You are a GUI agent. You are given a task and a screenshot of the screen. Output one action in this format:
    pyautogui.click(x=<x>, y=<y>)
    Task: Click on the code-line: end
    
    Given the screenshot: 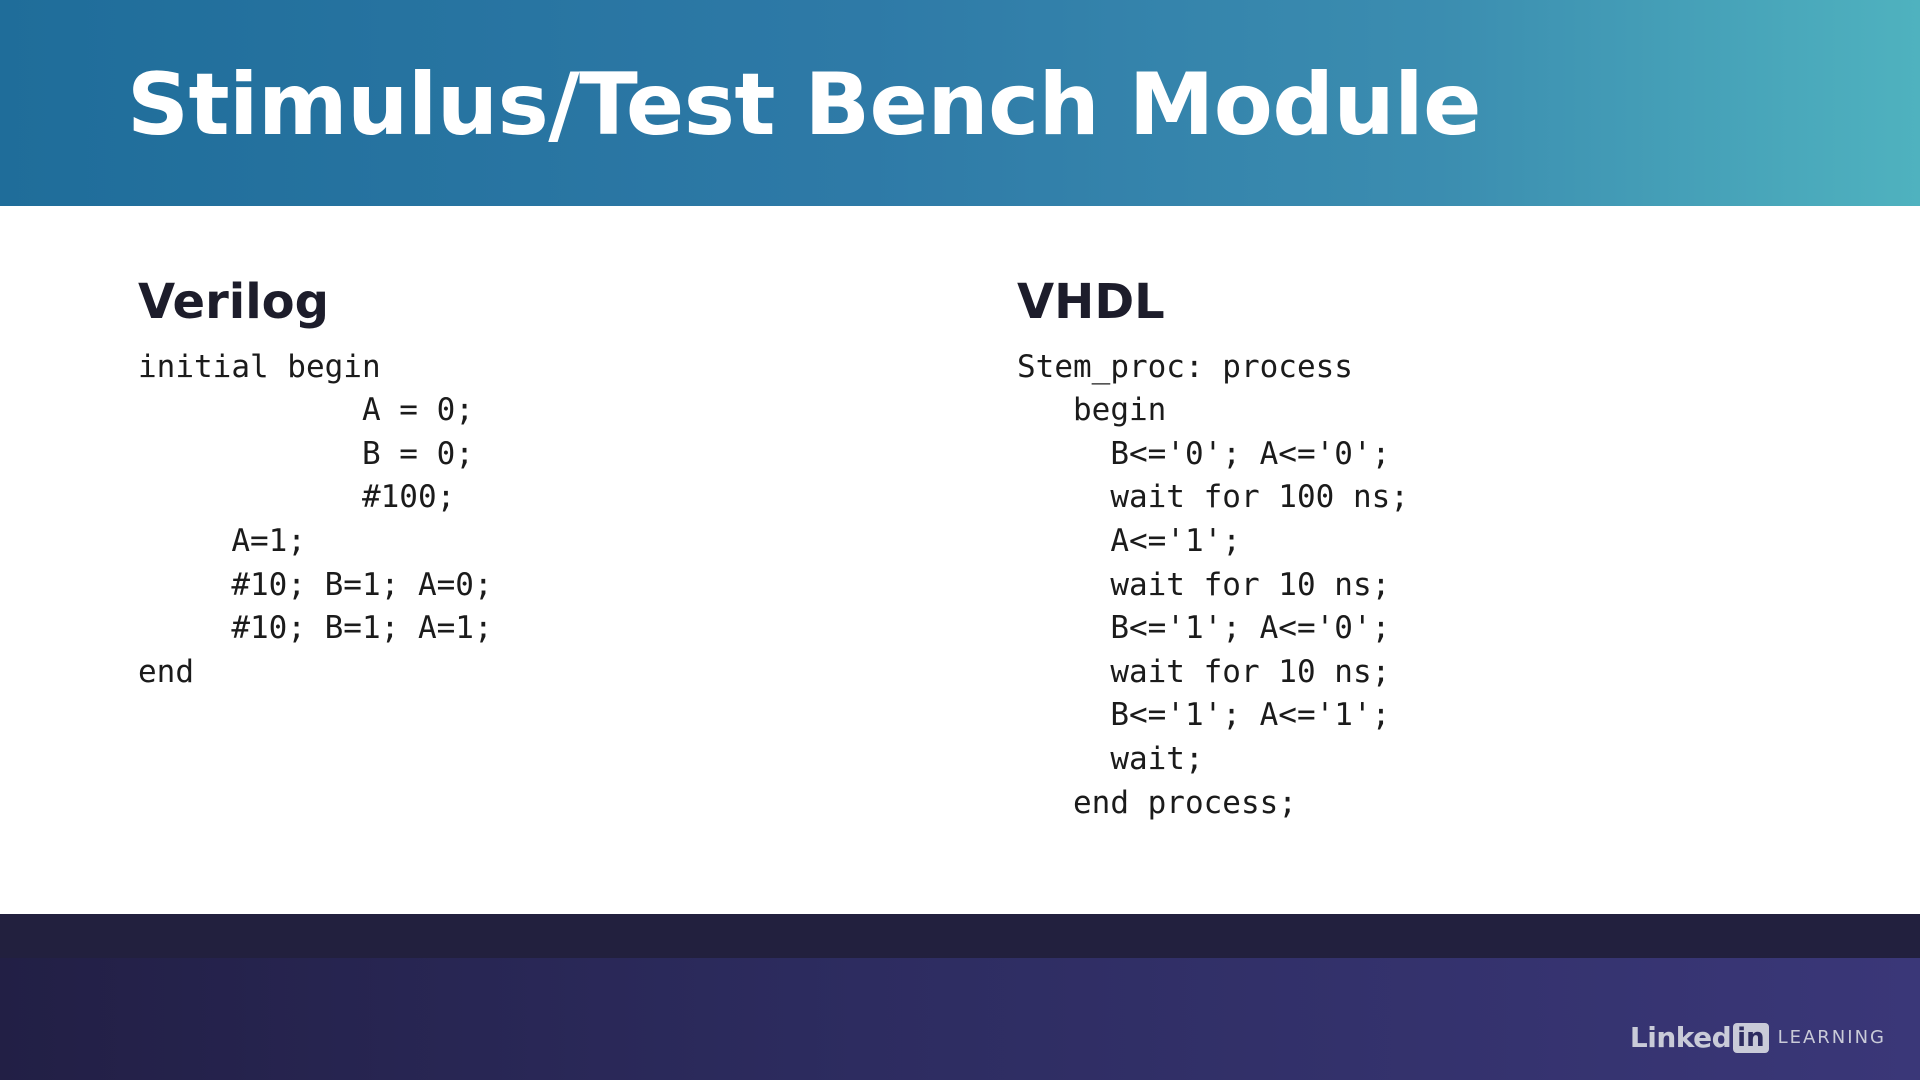 What is the action you would take?
    pyautogui.click(x=166, y=671)
    